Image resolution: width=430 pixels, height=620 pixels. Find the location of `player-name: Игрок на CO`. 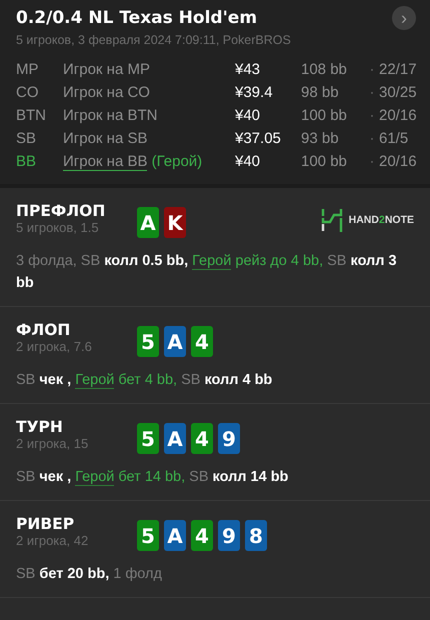

player-name: Игрок на CO is located at coordinates (107, 93).